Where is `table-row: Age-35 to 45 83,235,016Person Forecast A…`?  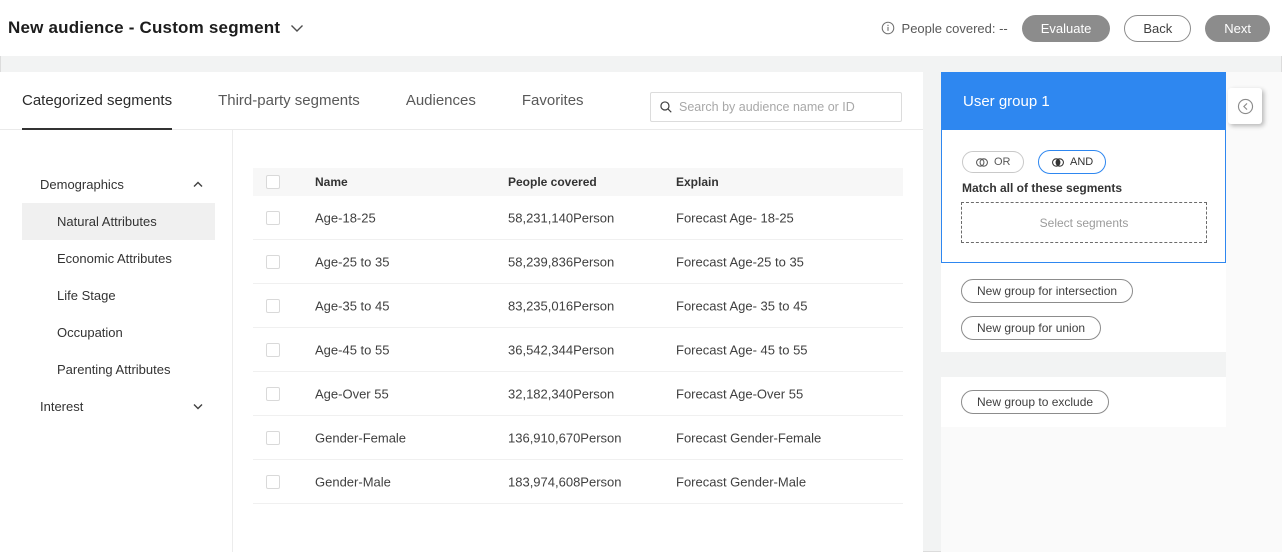 table-row: Age-35 to 45 83,235,016Person Forecast A… is located at coordinates (578, 306).